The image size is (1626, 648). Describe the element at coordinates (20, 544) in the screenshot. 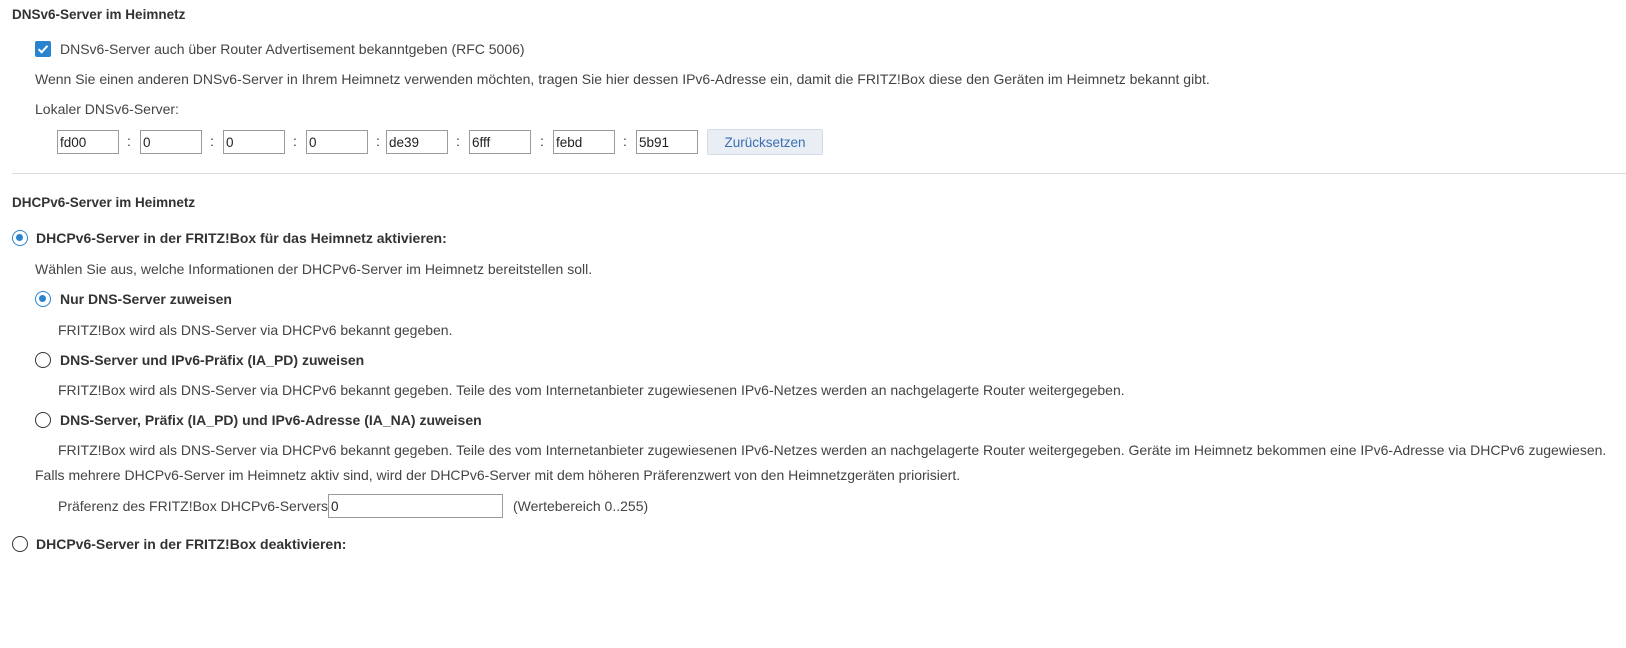

I see `dhcpv6-disable-radio` at that location.